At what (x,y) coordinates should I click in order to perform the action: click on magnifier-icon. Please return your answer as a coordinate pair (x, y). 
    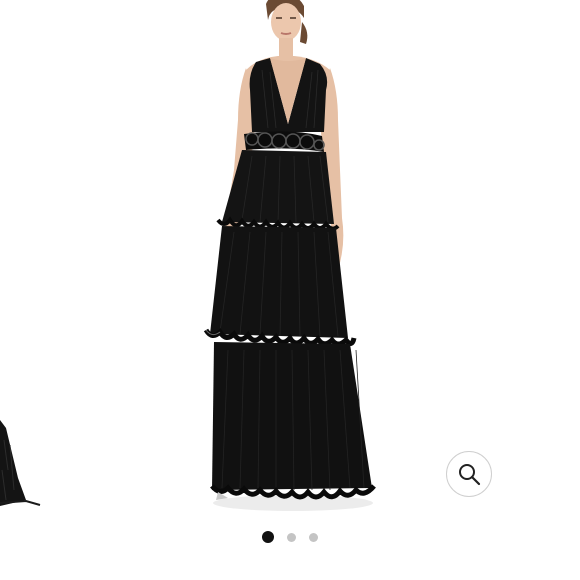
    Looking at the image, I should click on (470, 475).